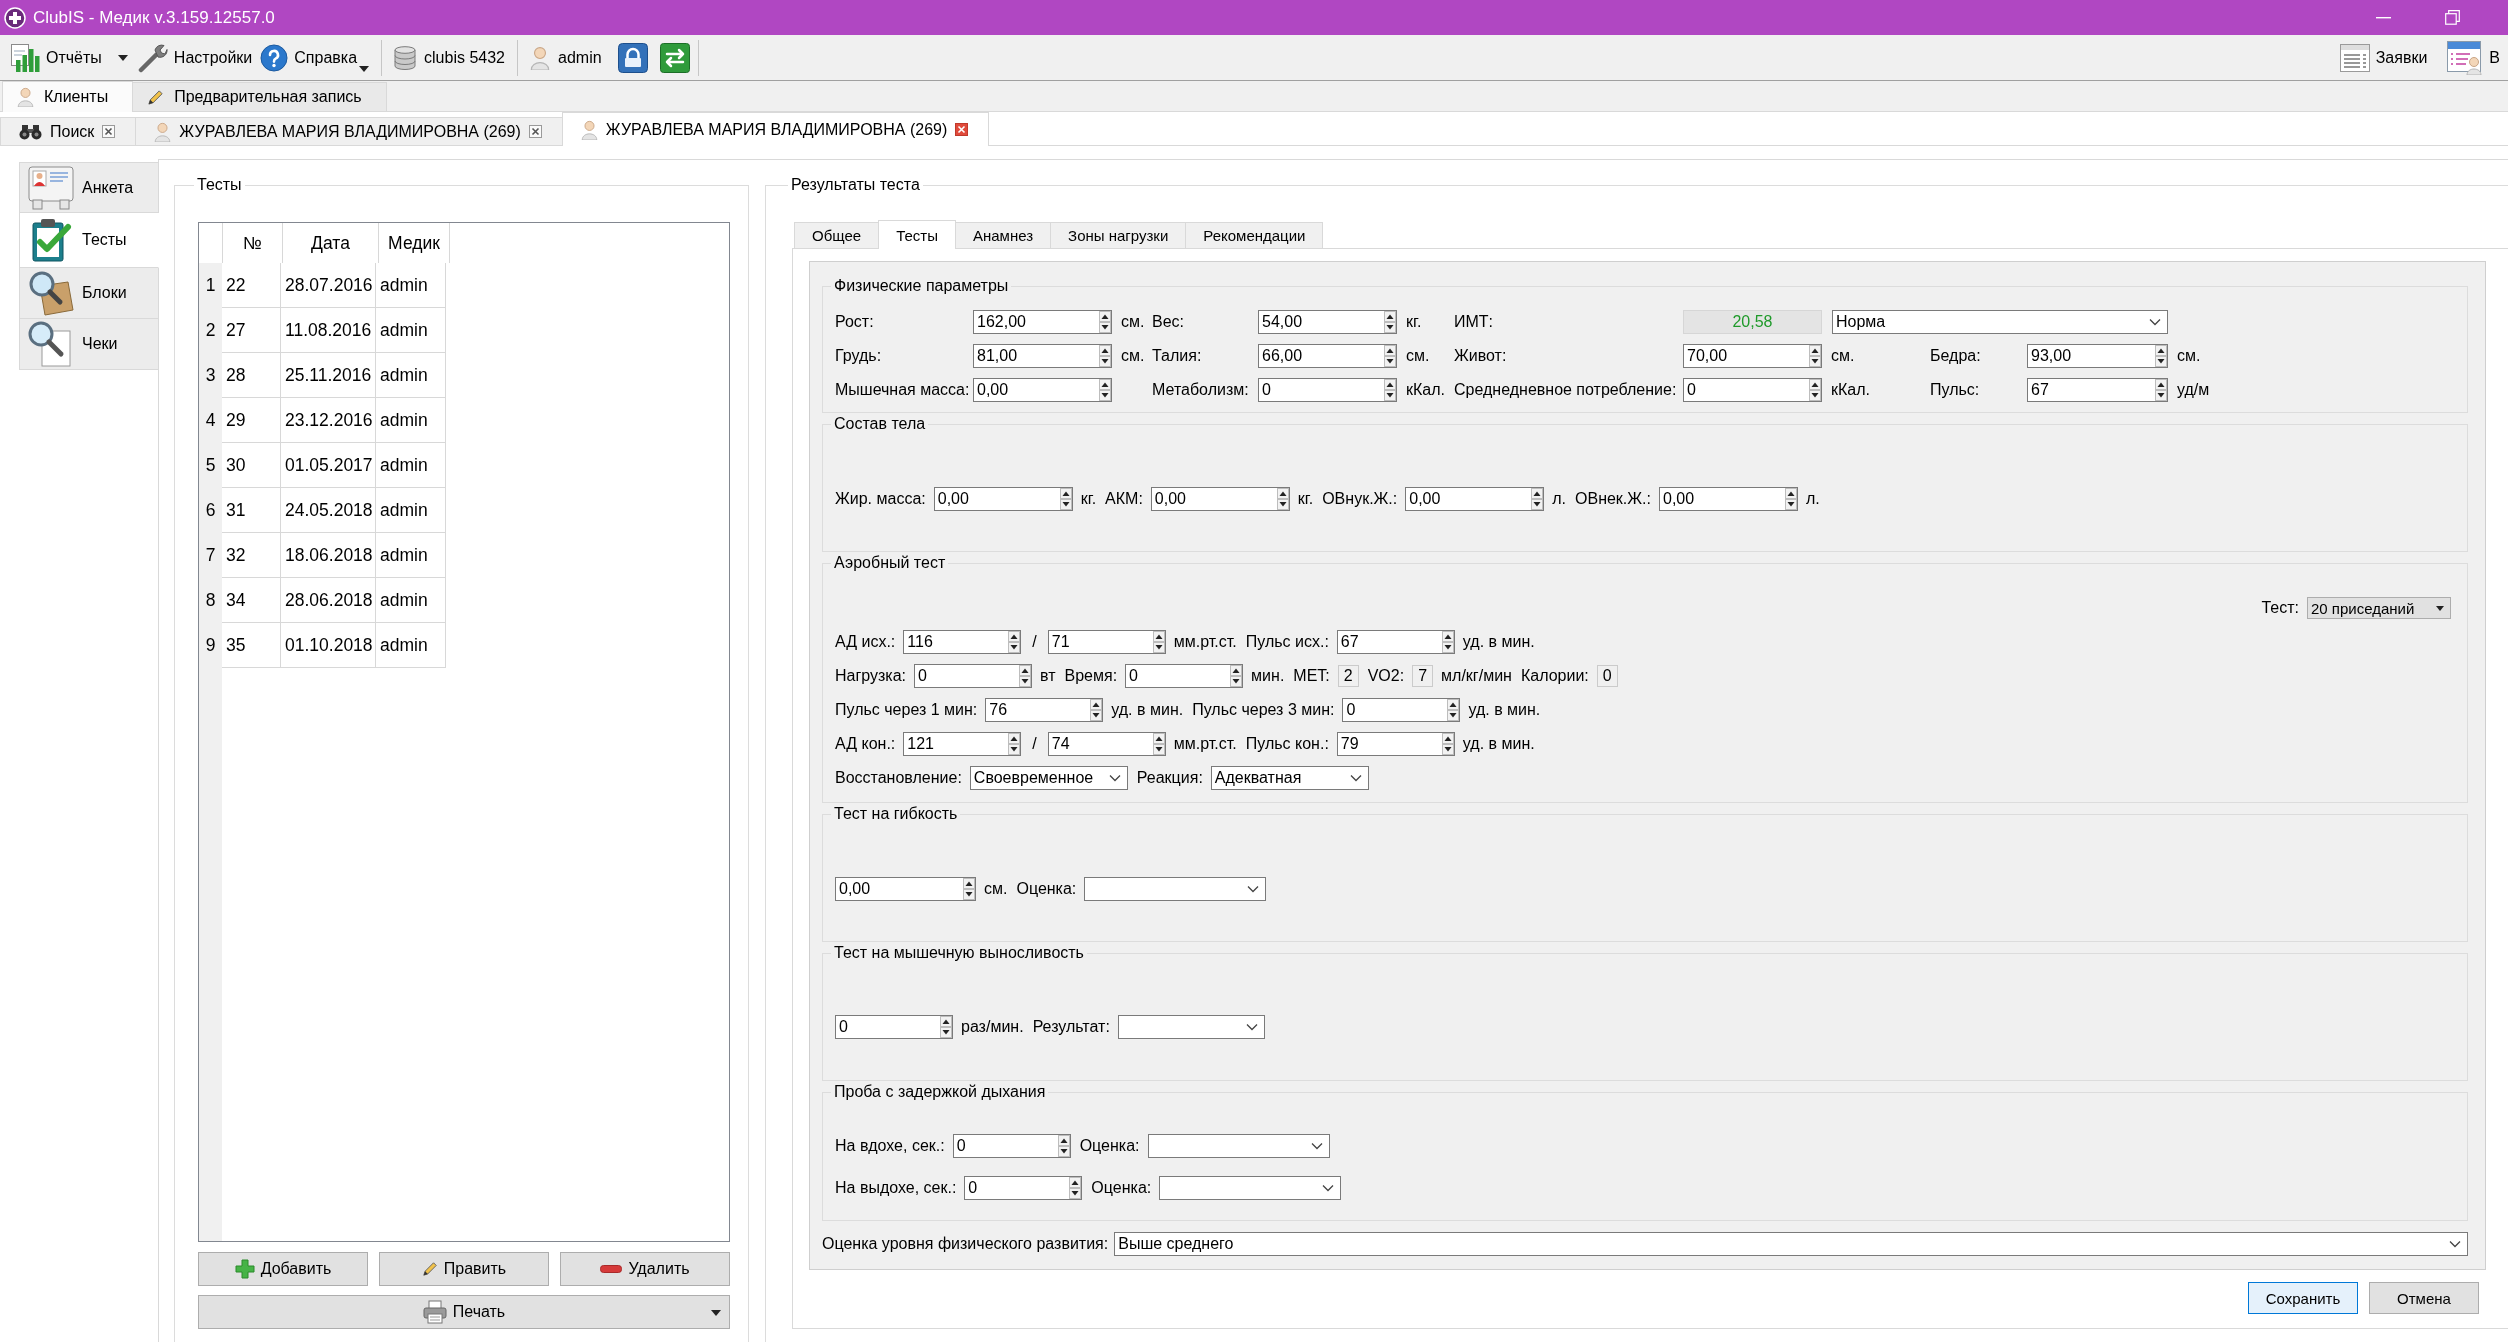 The width and height of the screenshot is (2508, 1342). What do you see at coordinates (315, 57) in the screenshot?
I see `toolbar-button: Справка` at bounding box center [315, 57].